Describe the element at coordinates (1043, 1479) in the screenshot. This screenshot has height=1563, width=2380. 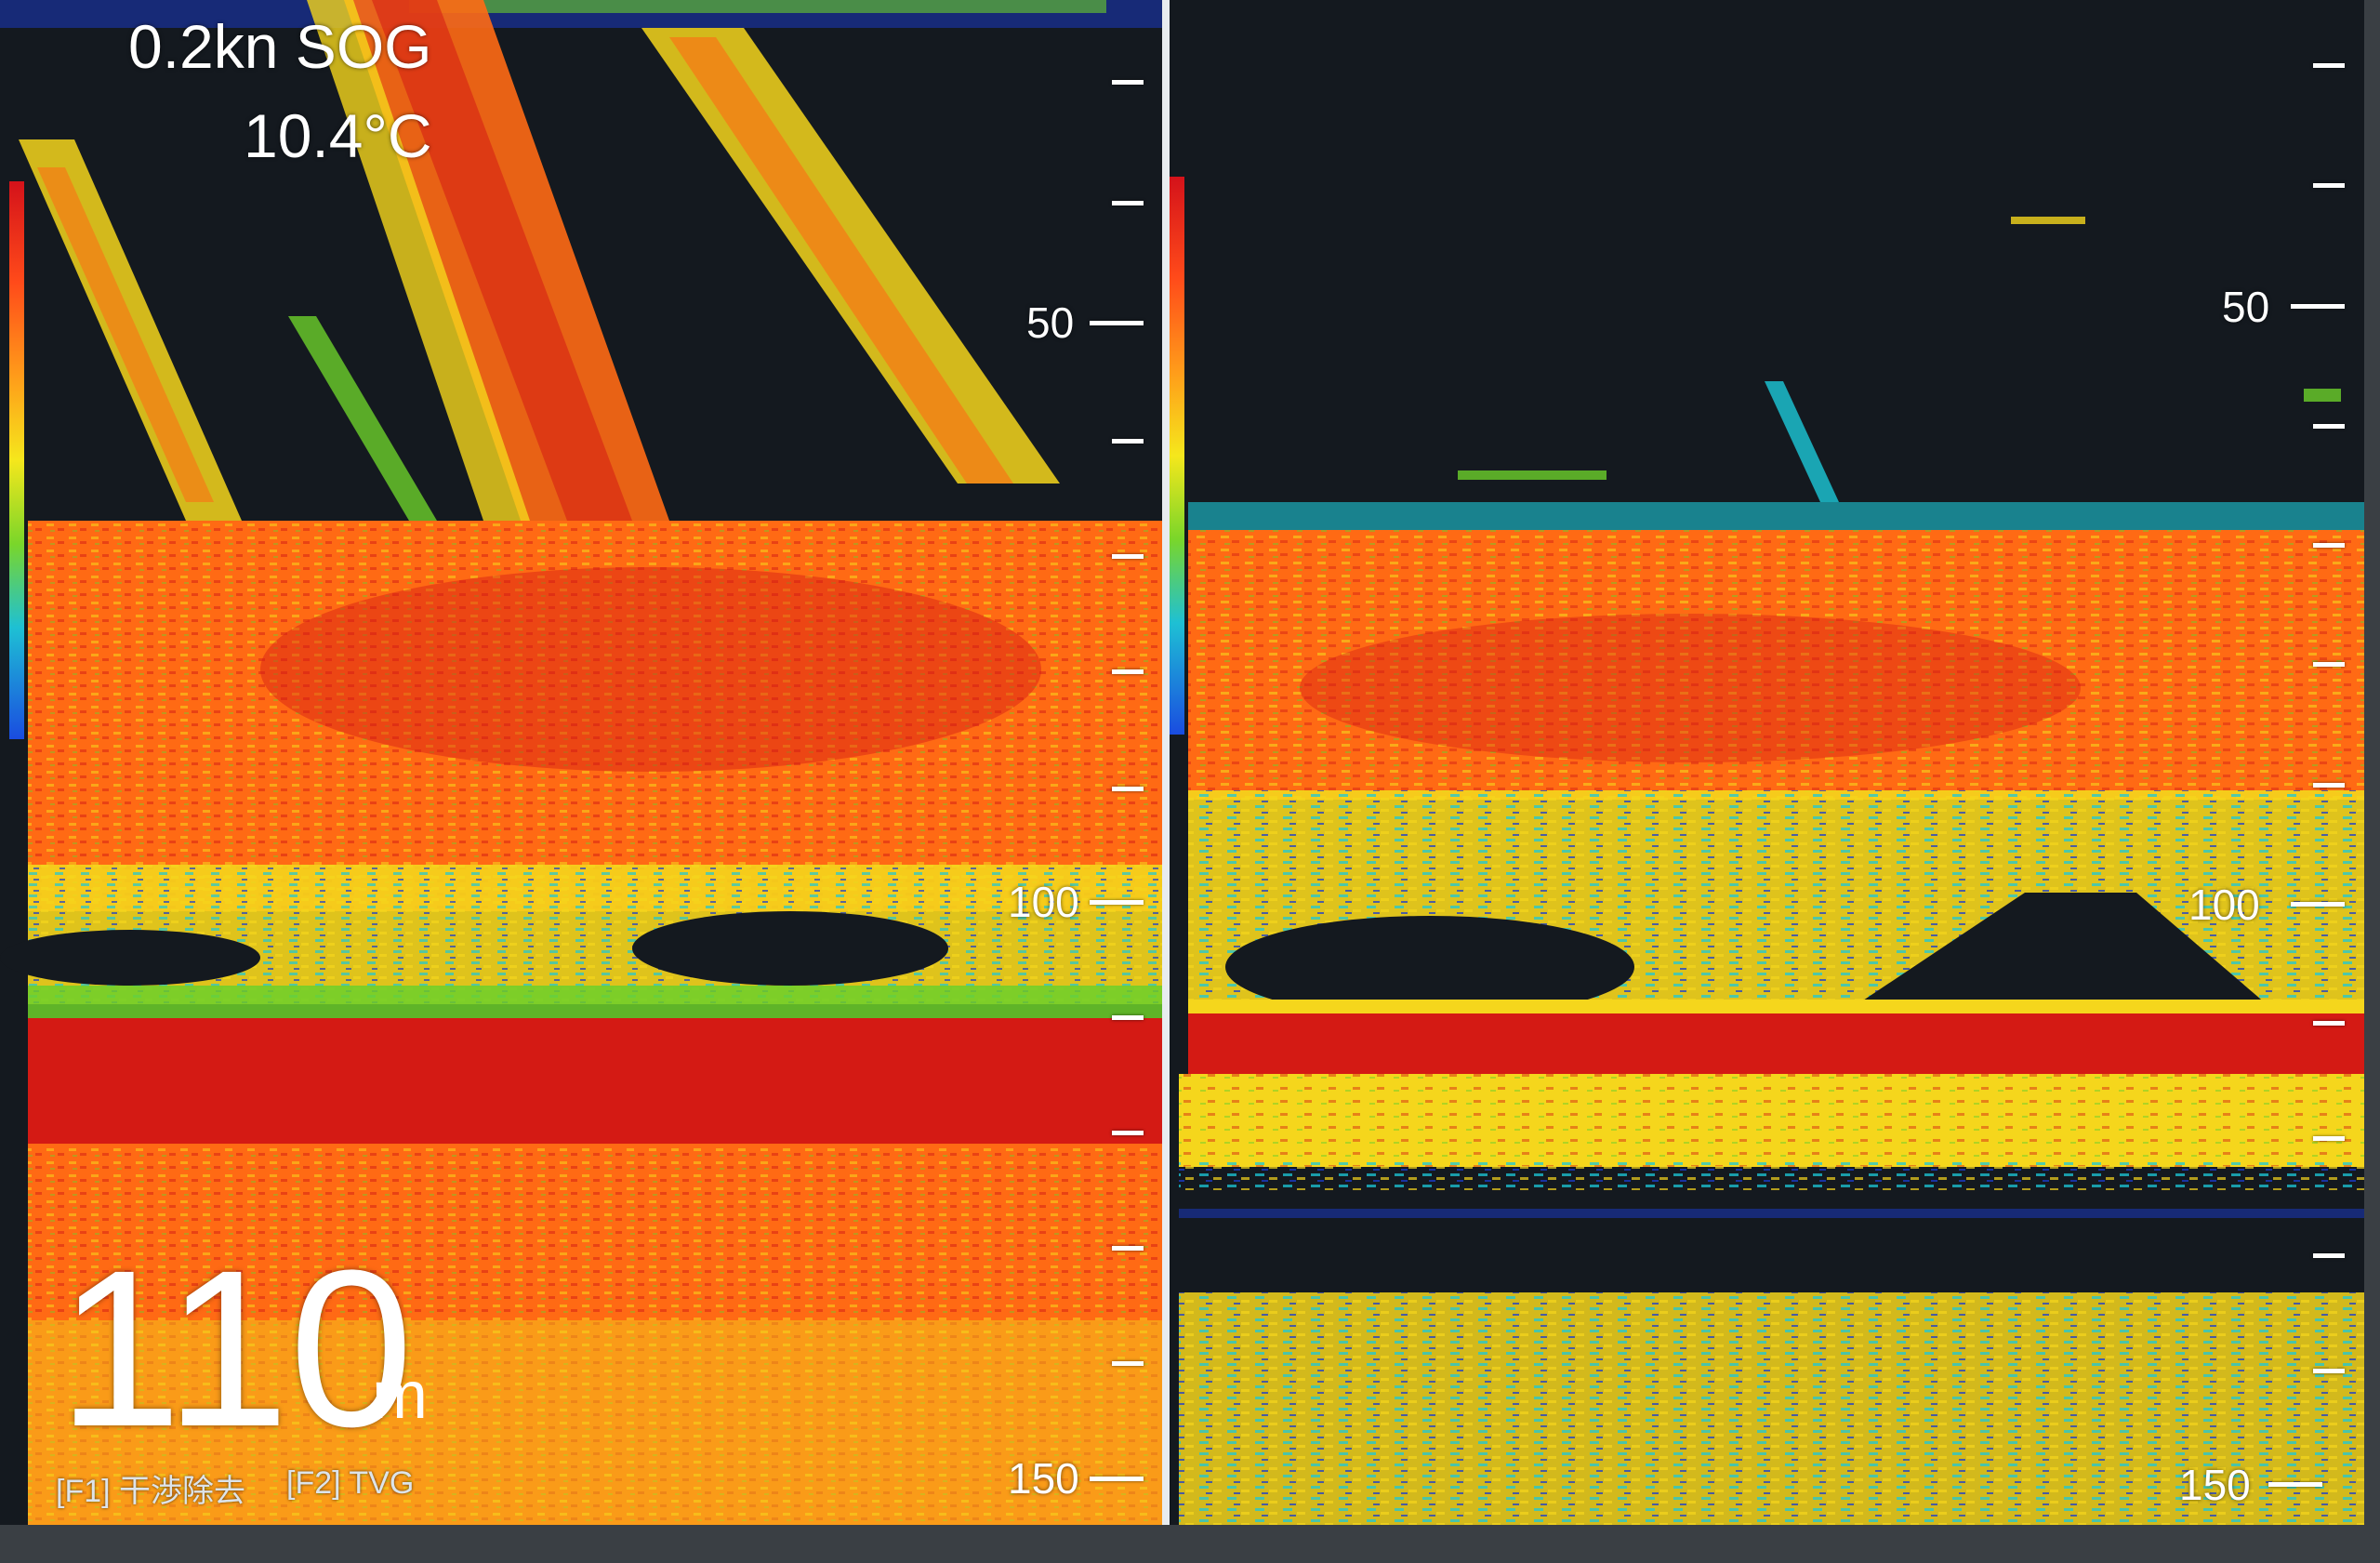
I see `depth-label-150-left: 150` at that location.